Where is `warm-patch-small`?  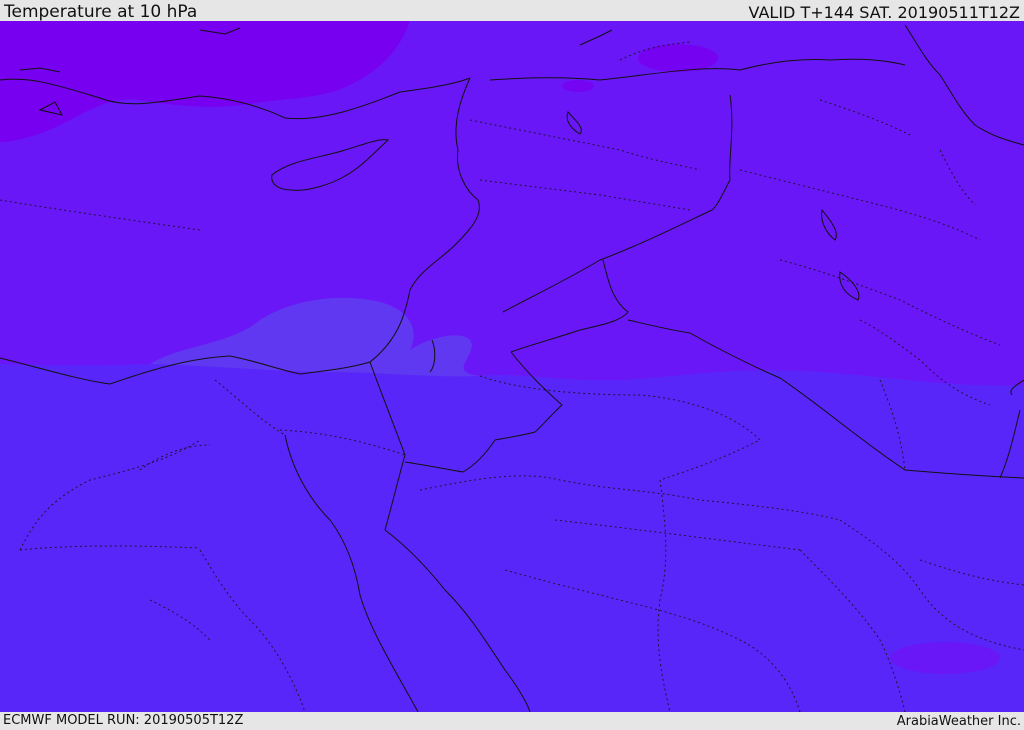
warm-patch-small is located at coordinates (578, 86).